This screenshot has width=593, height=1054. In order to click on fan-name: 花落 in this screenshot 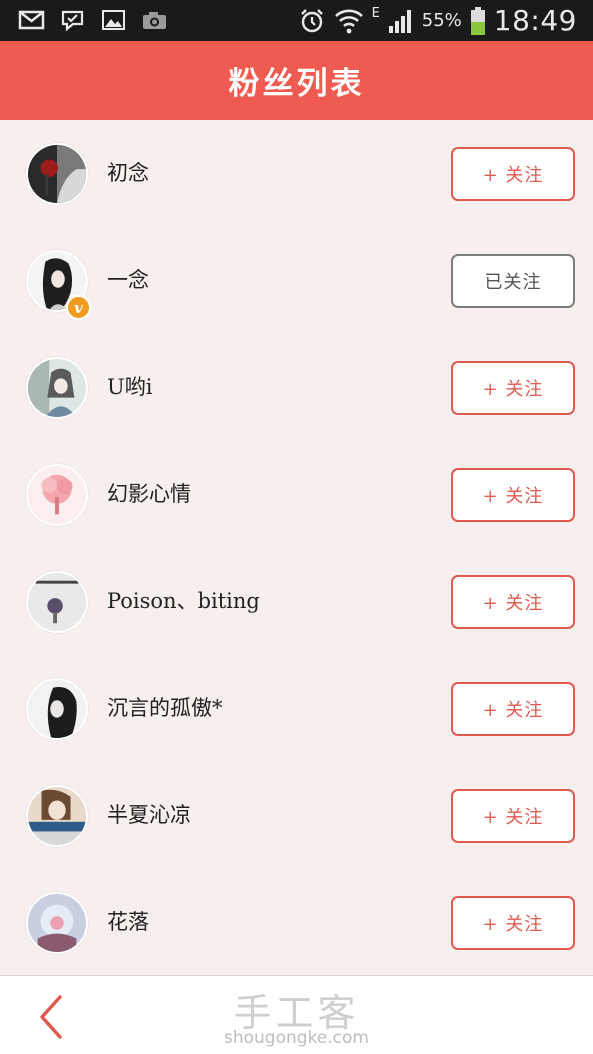, I will do `click(128, 922)`.